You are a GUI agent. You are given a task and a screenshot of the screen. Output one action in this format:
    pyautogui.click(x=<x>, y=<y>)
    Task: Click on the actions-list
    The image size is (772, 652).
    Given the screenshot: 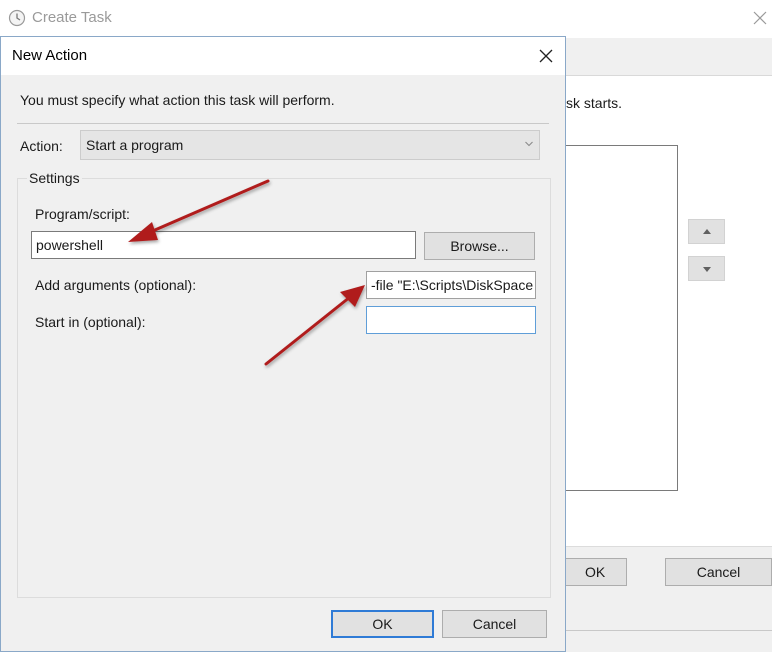 What is the action you would take?
    pyautogui.click(x=622, y=318)
    